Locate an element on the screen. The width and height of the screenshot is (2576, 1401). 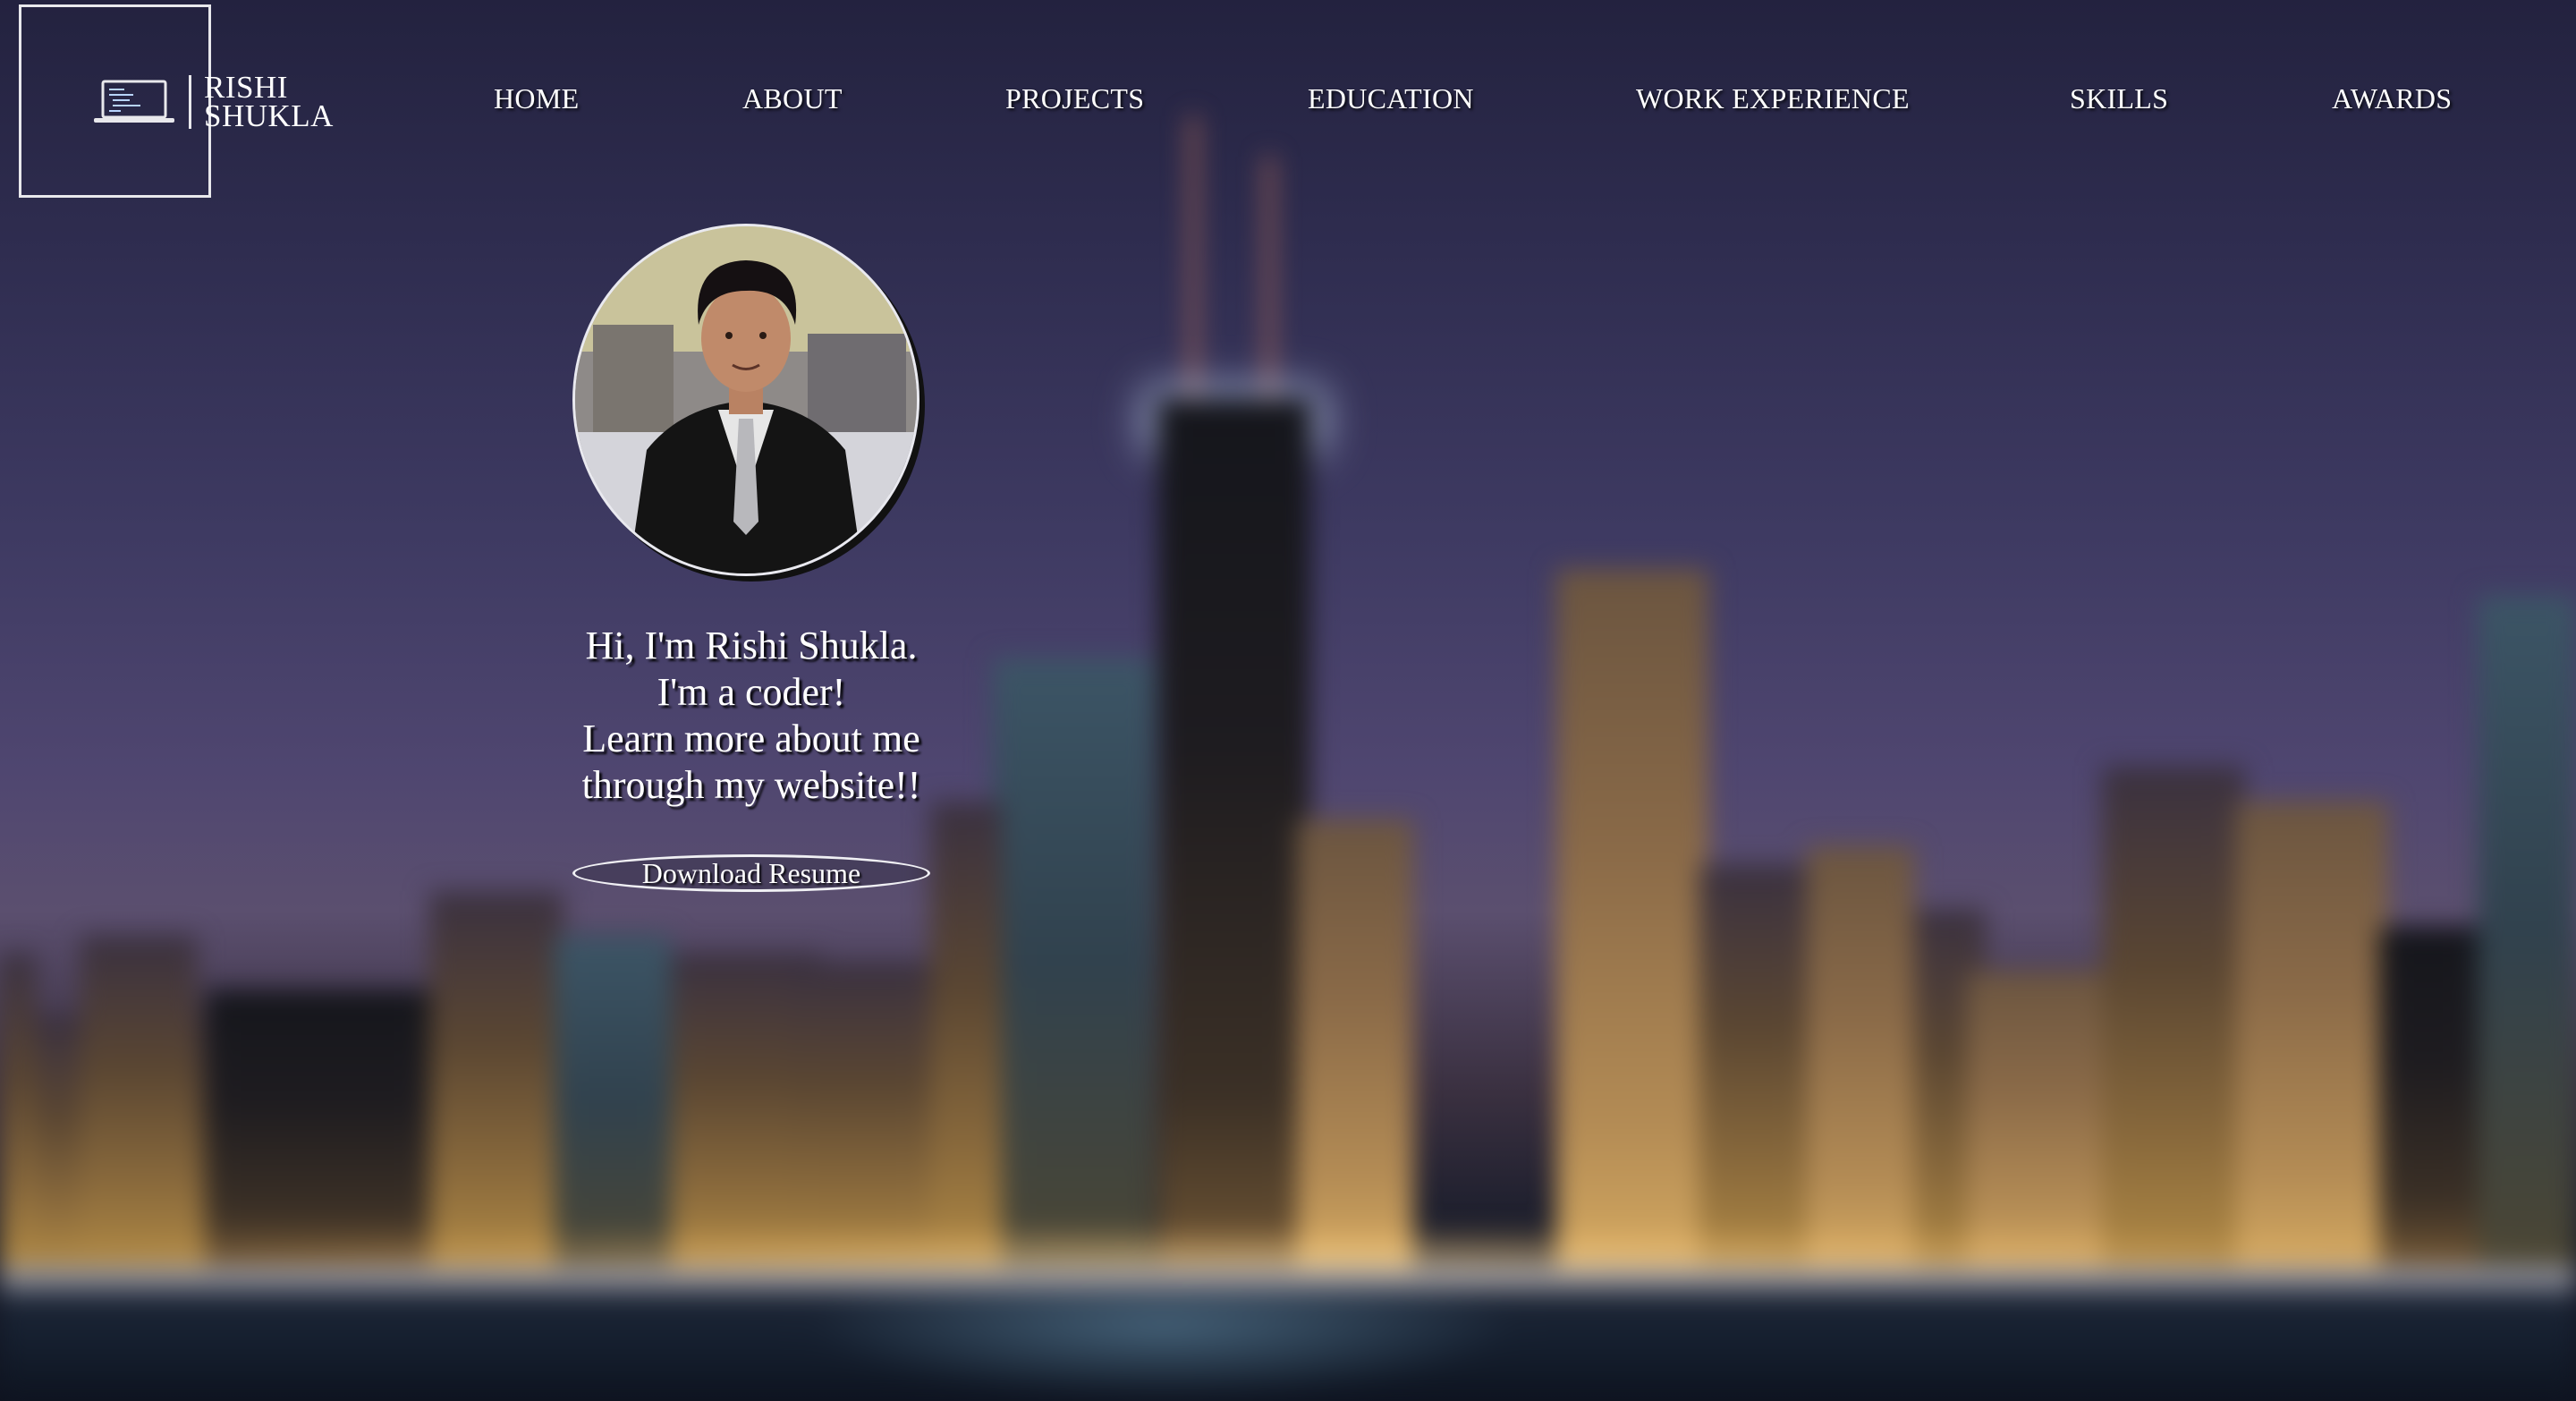
logo-last-name: SHUKLA is located at coordinates (269, 115).